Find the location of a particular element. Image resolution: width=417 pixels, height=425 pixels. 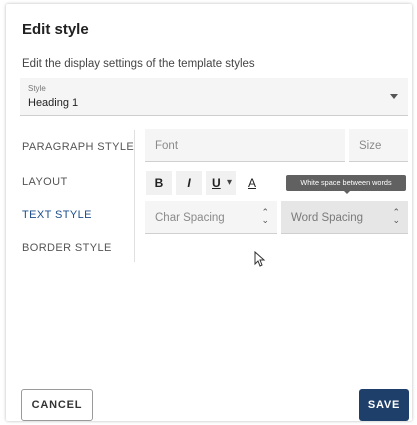

font-input: Font is located at coordinates (245, 145).